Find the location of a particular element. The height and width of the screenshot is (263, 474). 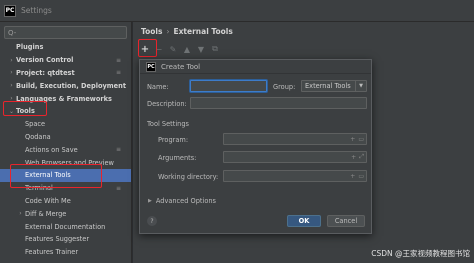

sidebar-item-label: Project: qtdtest is located at coordinates (45, 72).